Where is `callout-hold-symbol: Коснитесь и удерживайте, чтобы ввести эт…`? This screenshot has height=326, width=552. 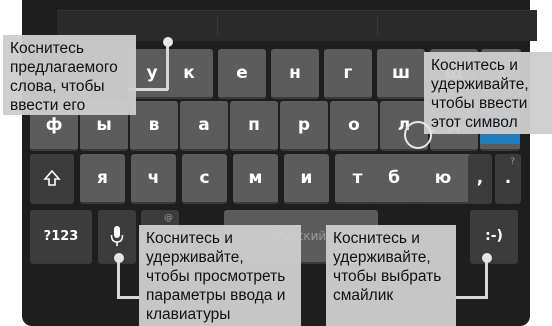
callout-hold-symbol: Коснитесь и удерживайте, чтобы ввести эт… is located at coordinates (488, 93).